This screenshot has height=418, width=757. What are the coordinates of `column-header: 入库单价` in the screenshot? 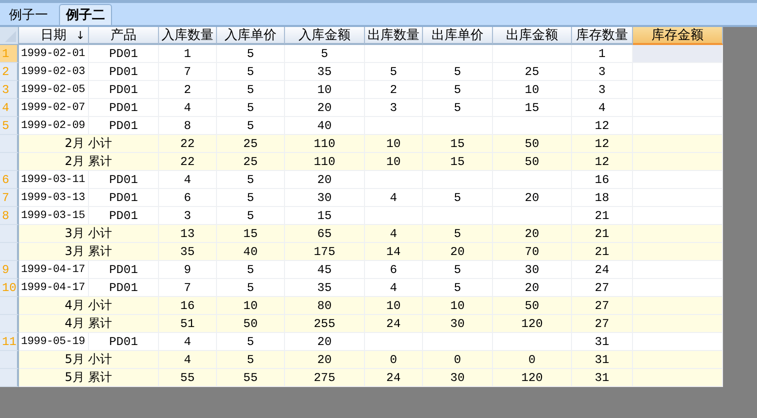 It's located at (251, 36).